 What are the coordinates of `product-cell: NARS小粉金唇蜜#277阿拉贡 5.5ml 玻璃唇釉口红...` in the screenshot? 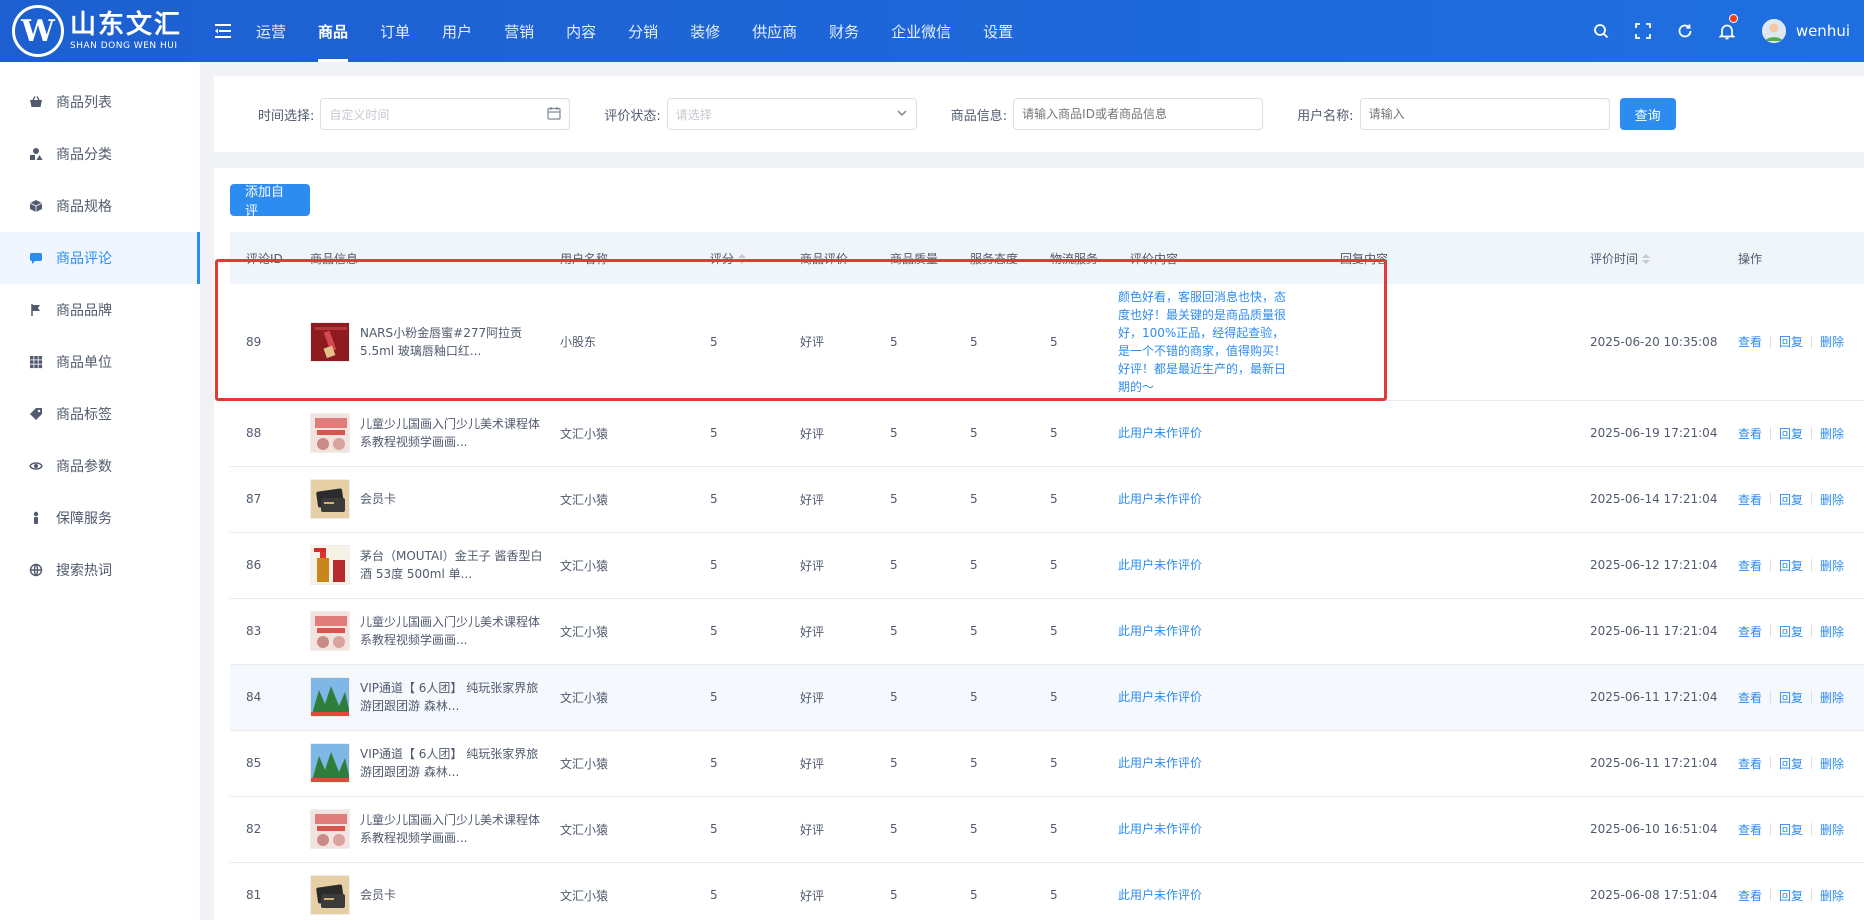 It's located at (419, 342).